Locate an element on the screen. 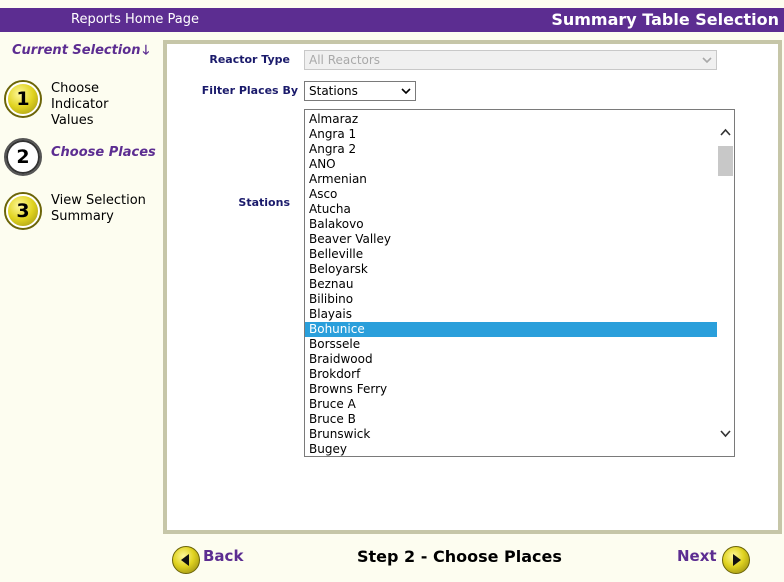 This screenshot has width=784, height=582. list-item: Braidwood is located at coordinates (511, 359).